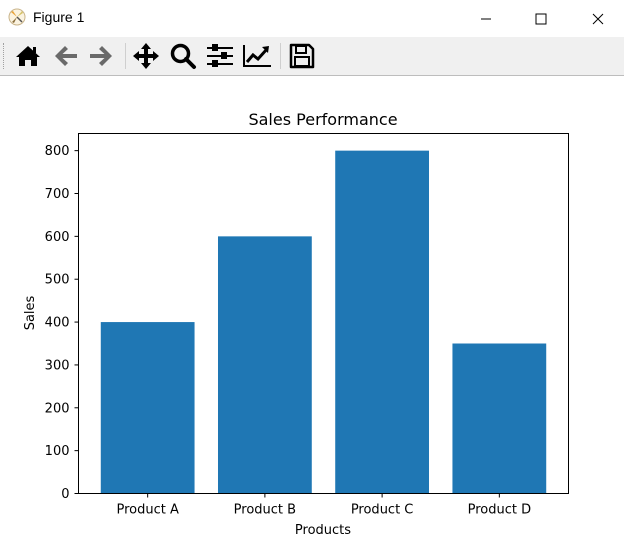 The width and height of the screenshot is (624, 547). What do you see at coordinates (382, 322) in the screenshot?
I see `bar-product-c` at bounding box center [382, 322].